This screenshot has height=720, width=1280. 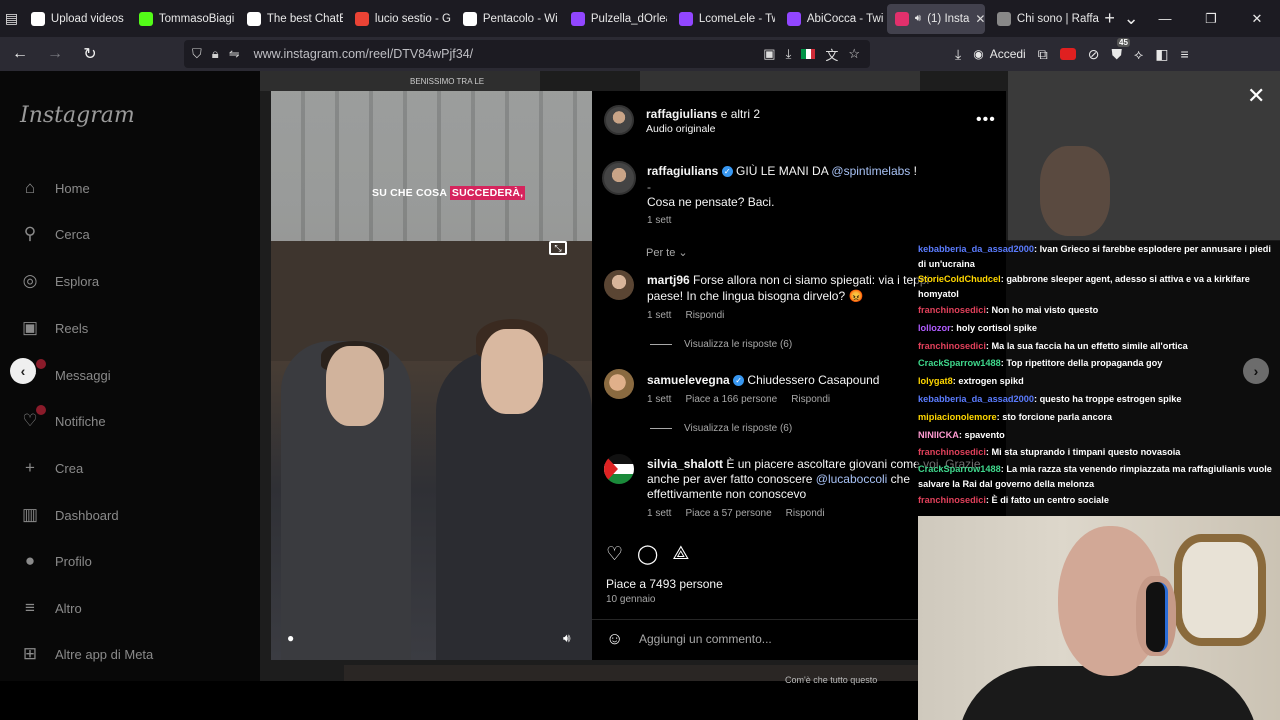 I want to click on sound-icon: 🔊︎, so click(x=567, y=638).